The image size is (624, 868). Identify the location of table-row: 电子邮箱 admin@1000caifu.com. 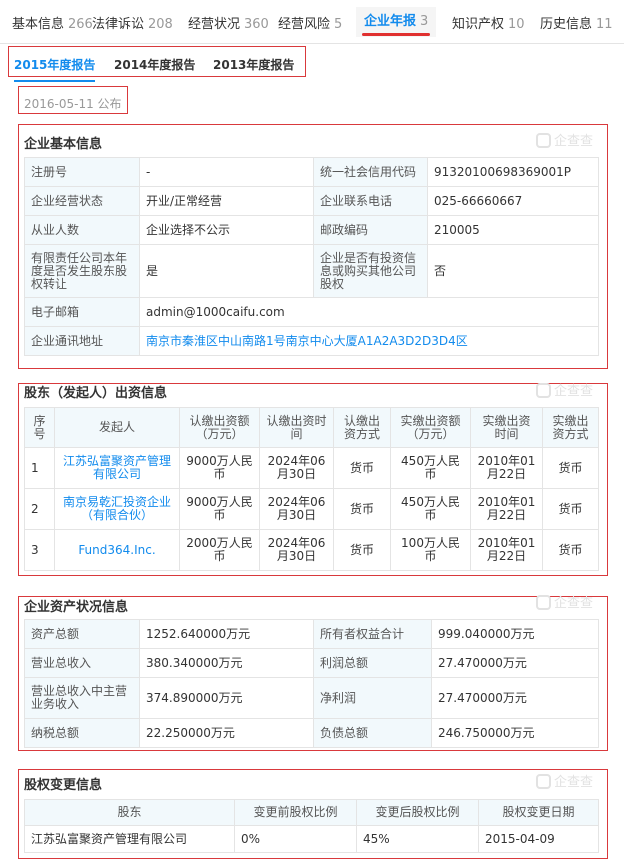
(311, 312).